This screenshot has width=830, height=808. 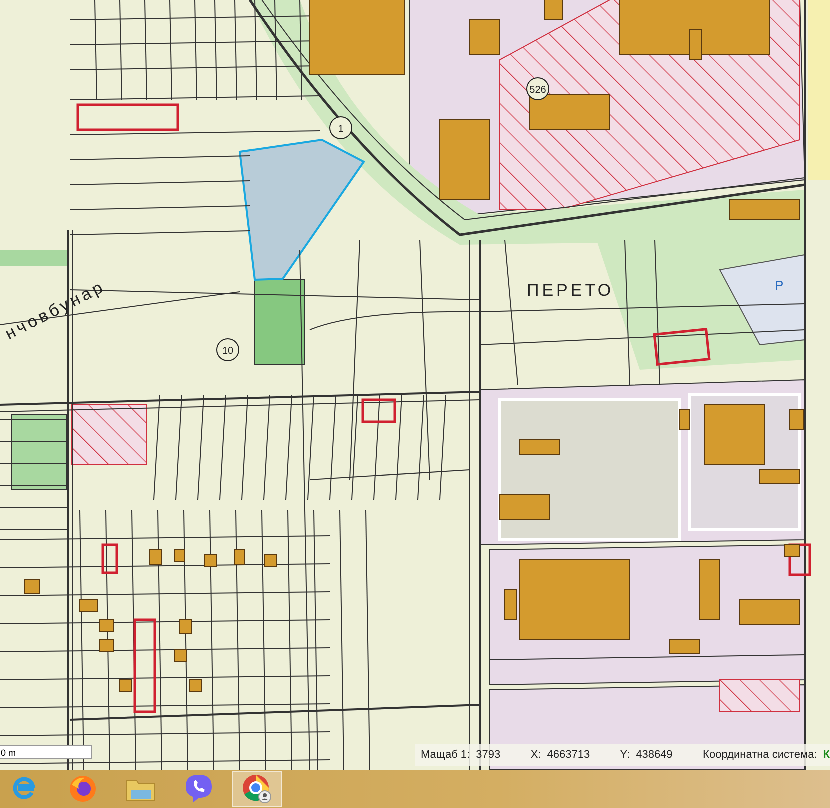 I want to click on scale-value: 3793, so click(x=488, y=755).